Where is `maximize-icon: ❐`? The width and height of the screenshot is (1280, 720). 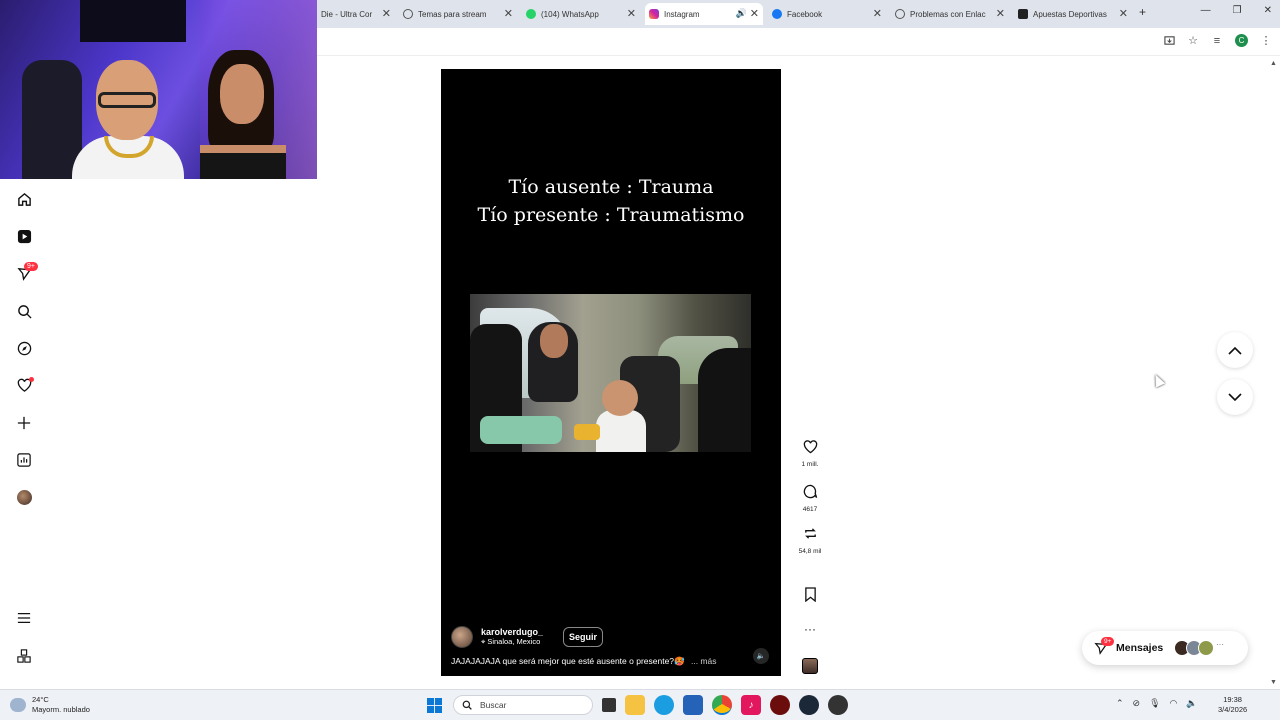 maximize-icon: ❐ is located at coordinates (1237, 10).